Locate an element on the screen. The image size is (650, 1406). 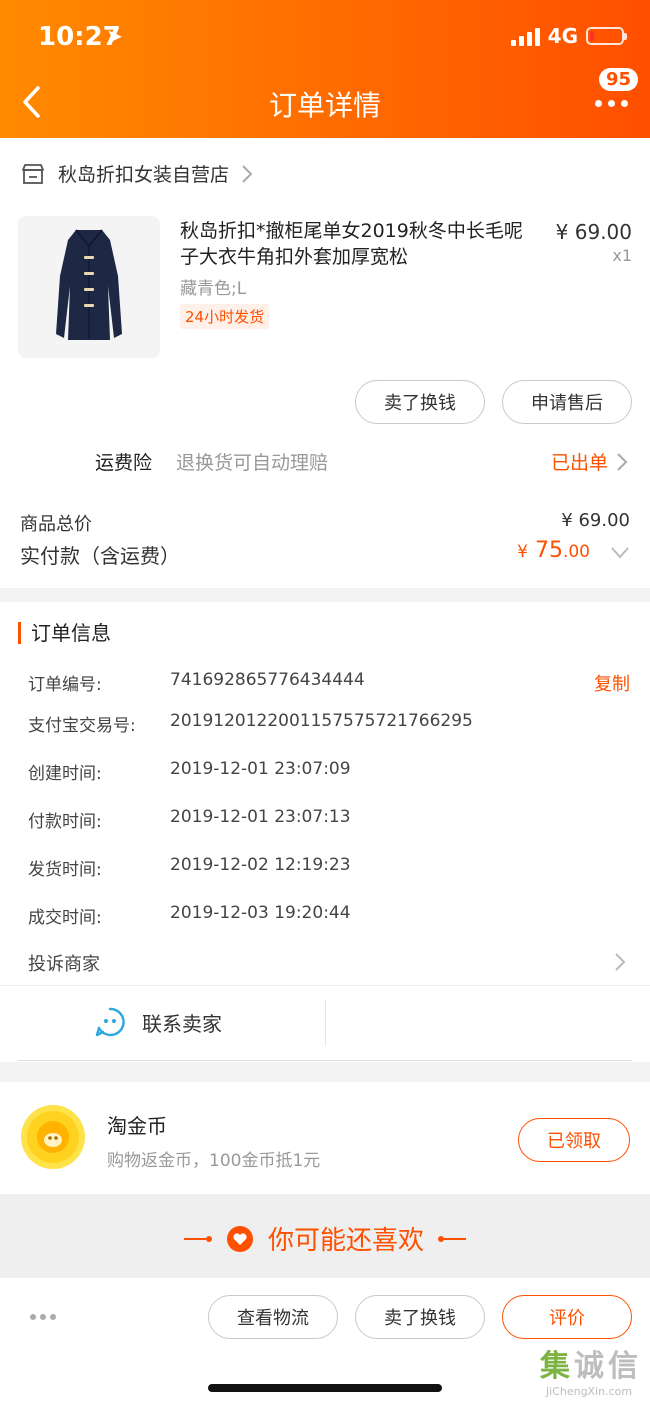
deal-time-label: 成交时间: is located at coordinates (65, 918).